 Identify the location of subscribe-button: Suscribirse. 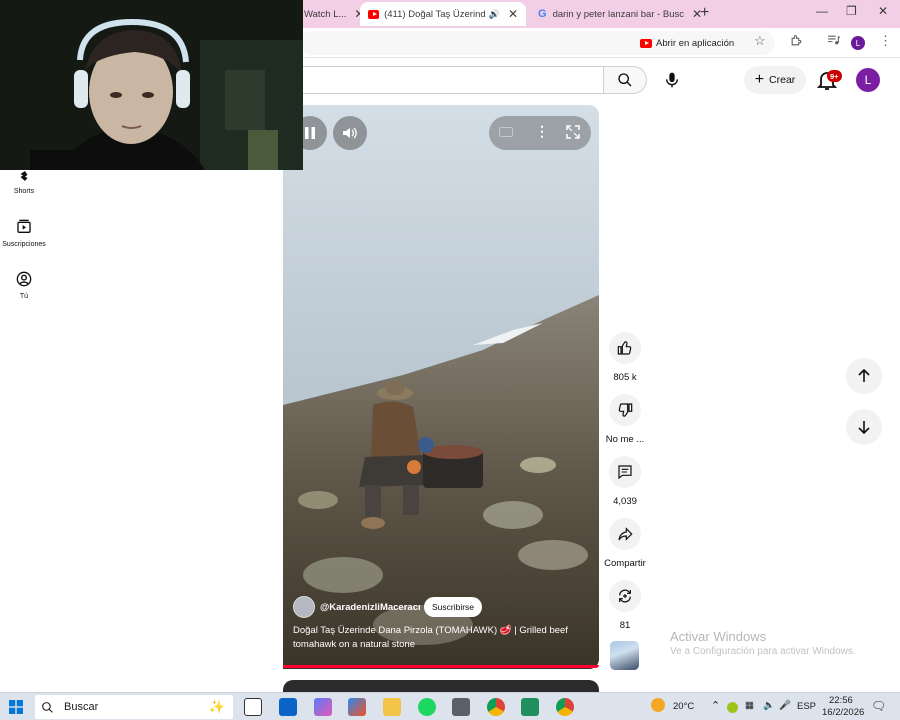
(453, 607).